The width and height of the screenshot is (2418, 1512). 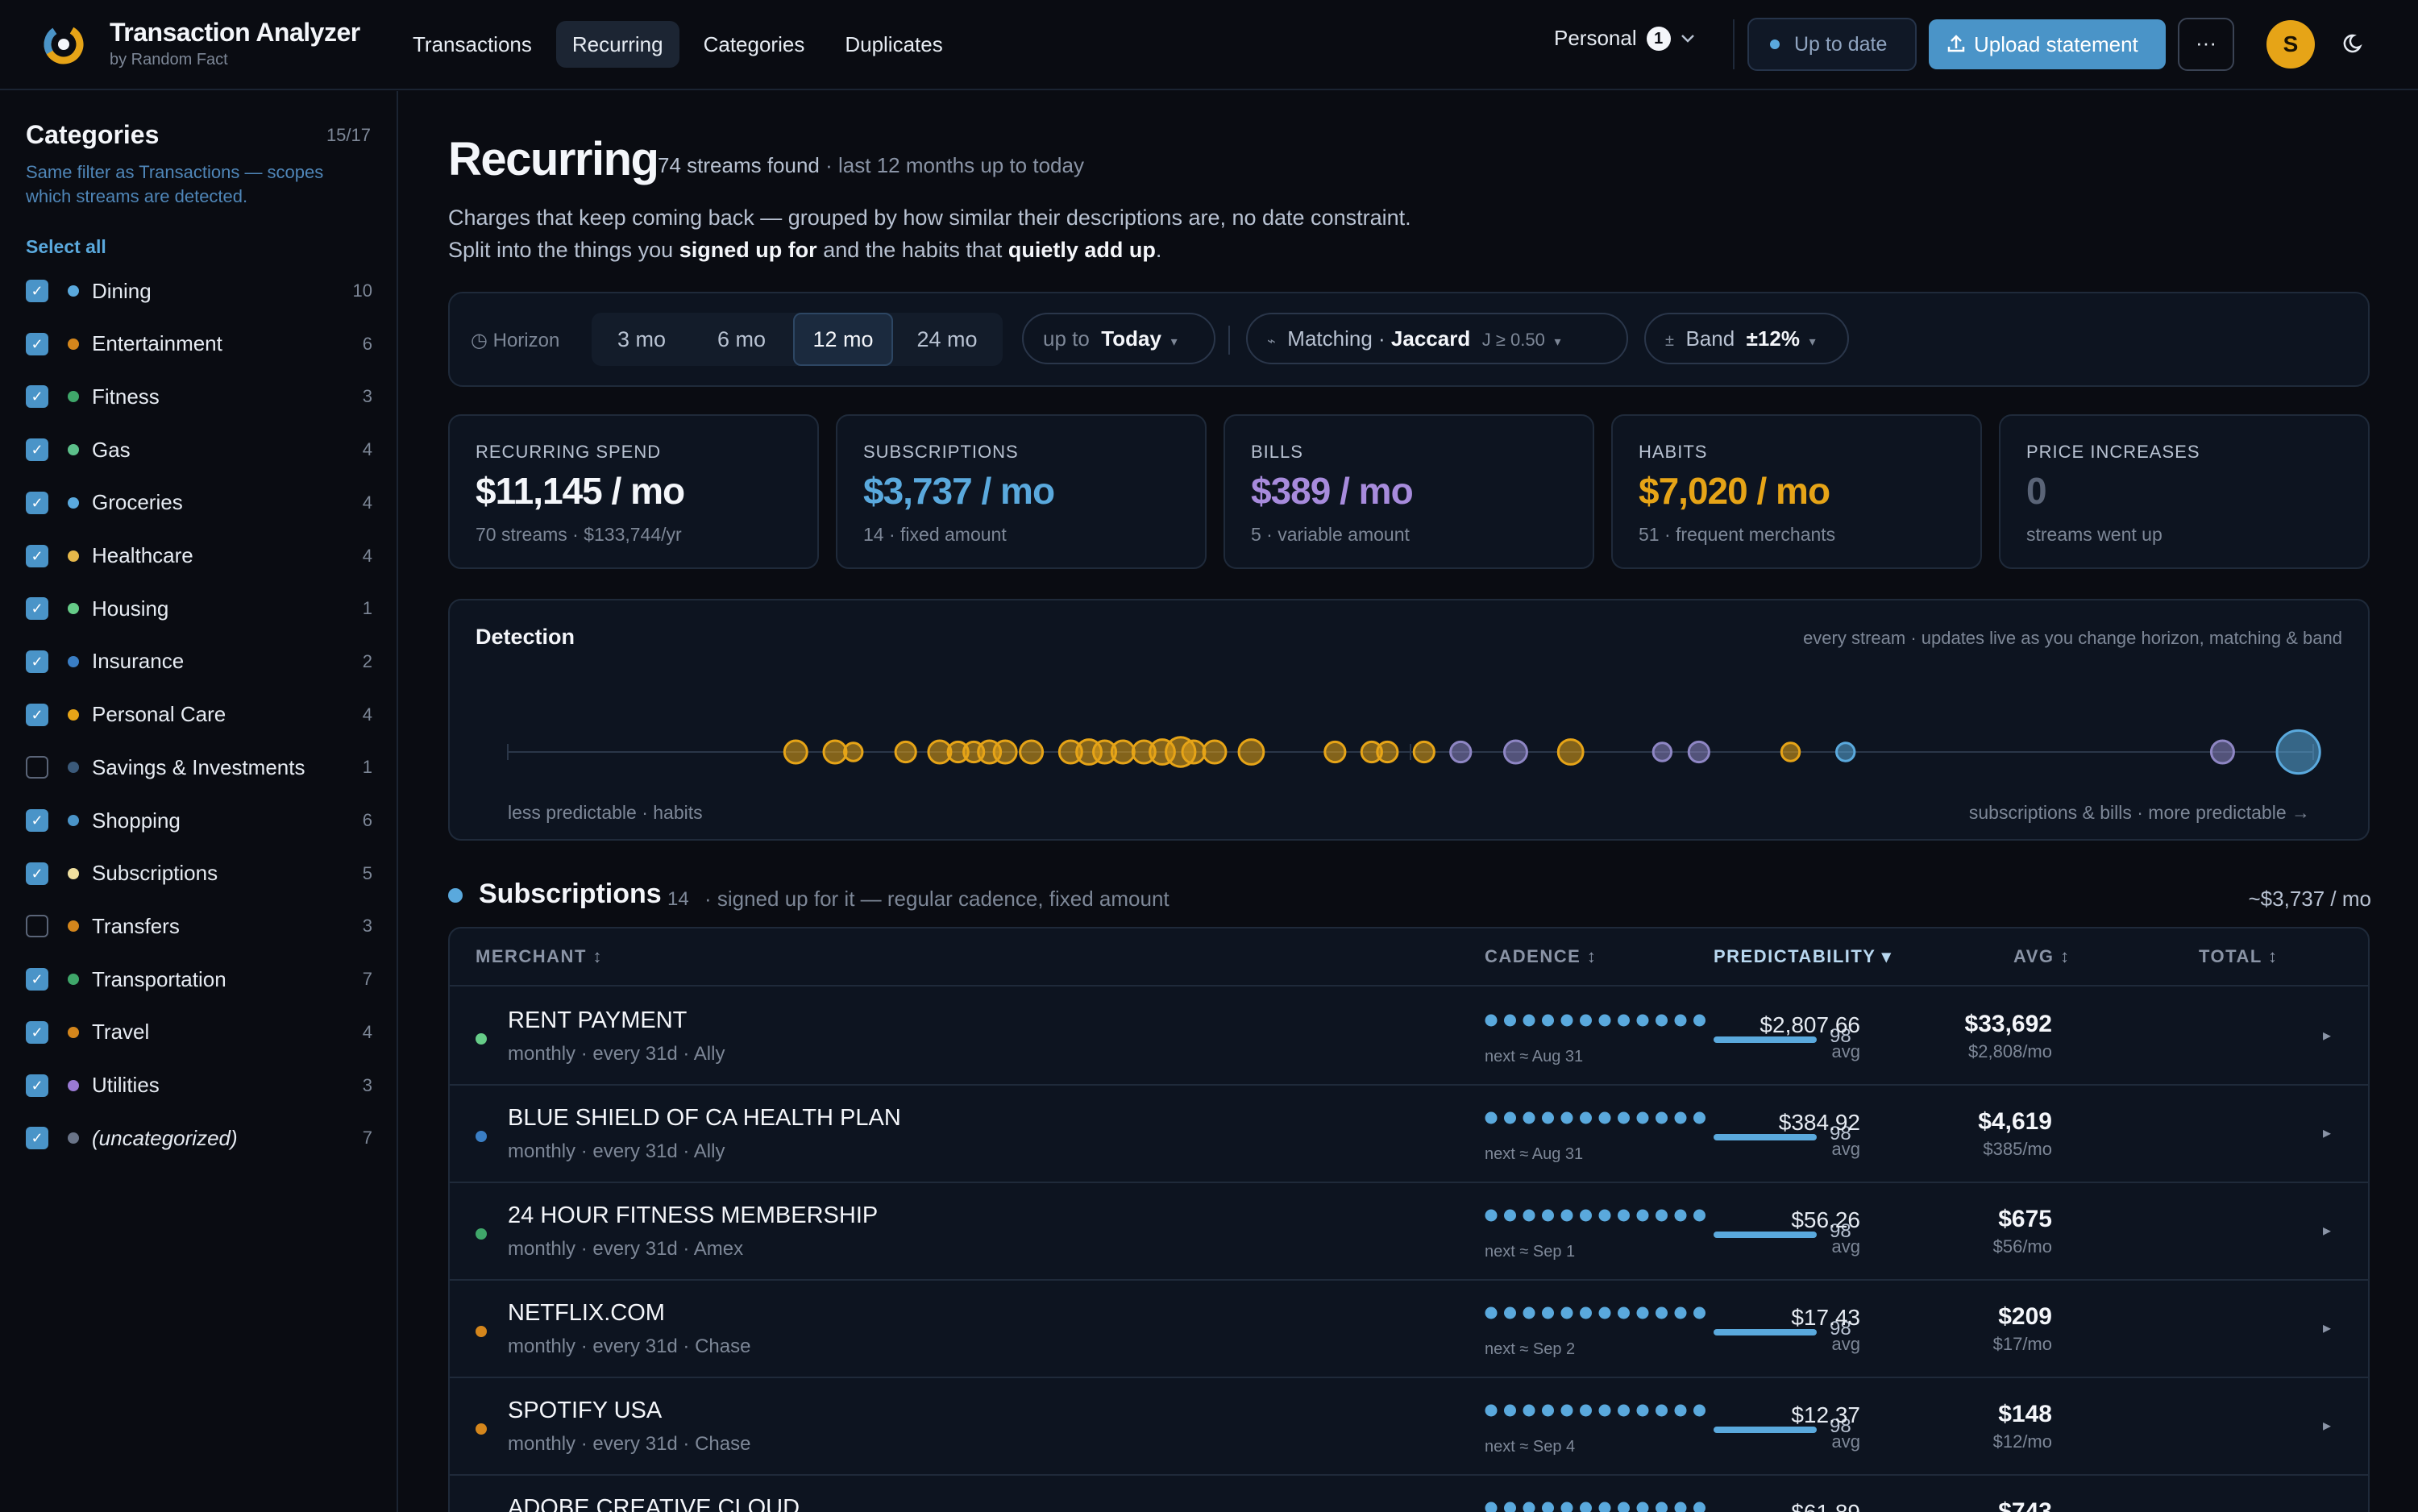 I want to click on nav-categories: Categories, so click(x=754, y=44).